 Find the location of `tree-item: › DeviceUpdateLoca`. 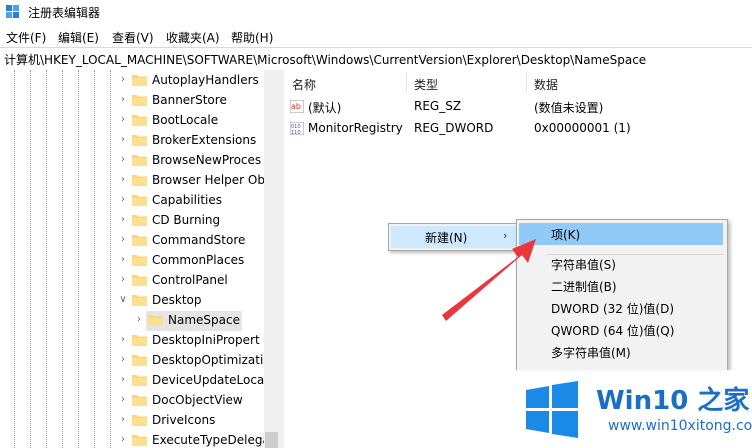

tree-item: › DeviceUpdateLoca is located at coordinates (132, 381).